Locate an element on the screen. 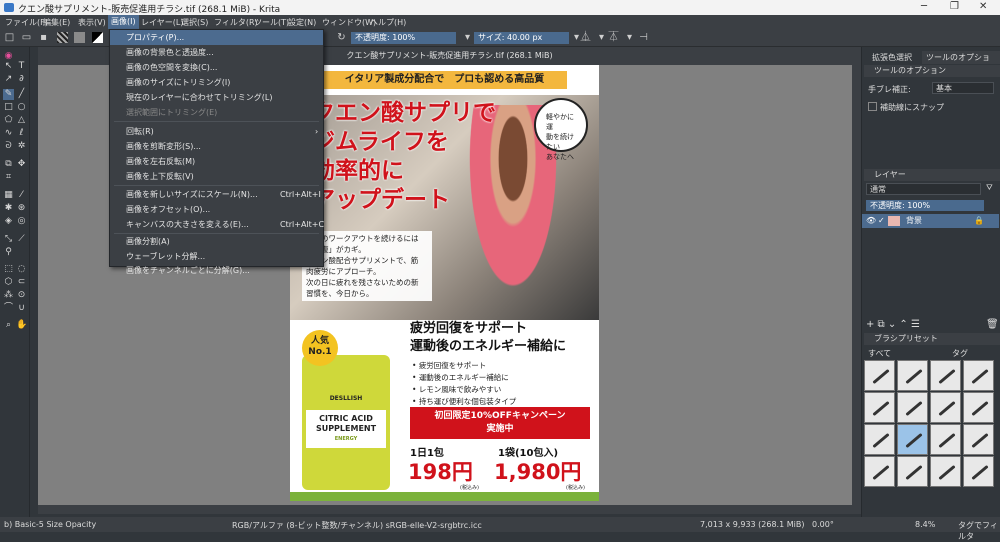  menu-help: ヘルプ(H) is located at coordinates (388, 22).